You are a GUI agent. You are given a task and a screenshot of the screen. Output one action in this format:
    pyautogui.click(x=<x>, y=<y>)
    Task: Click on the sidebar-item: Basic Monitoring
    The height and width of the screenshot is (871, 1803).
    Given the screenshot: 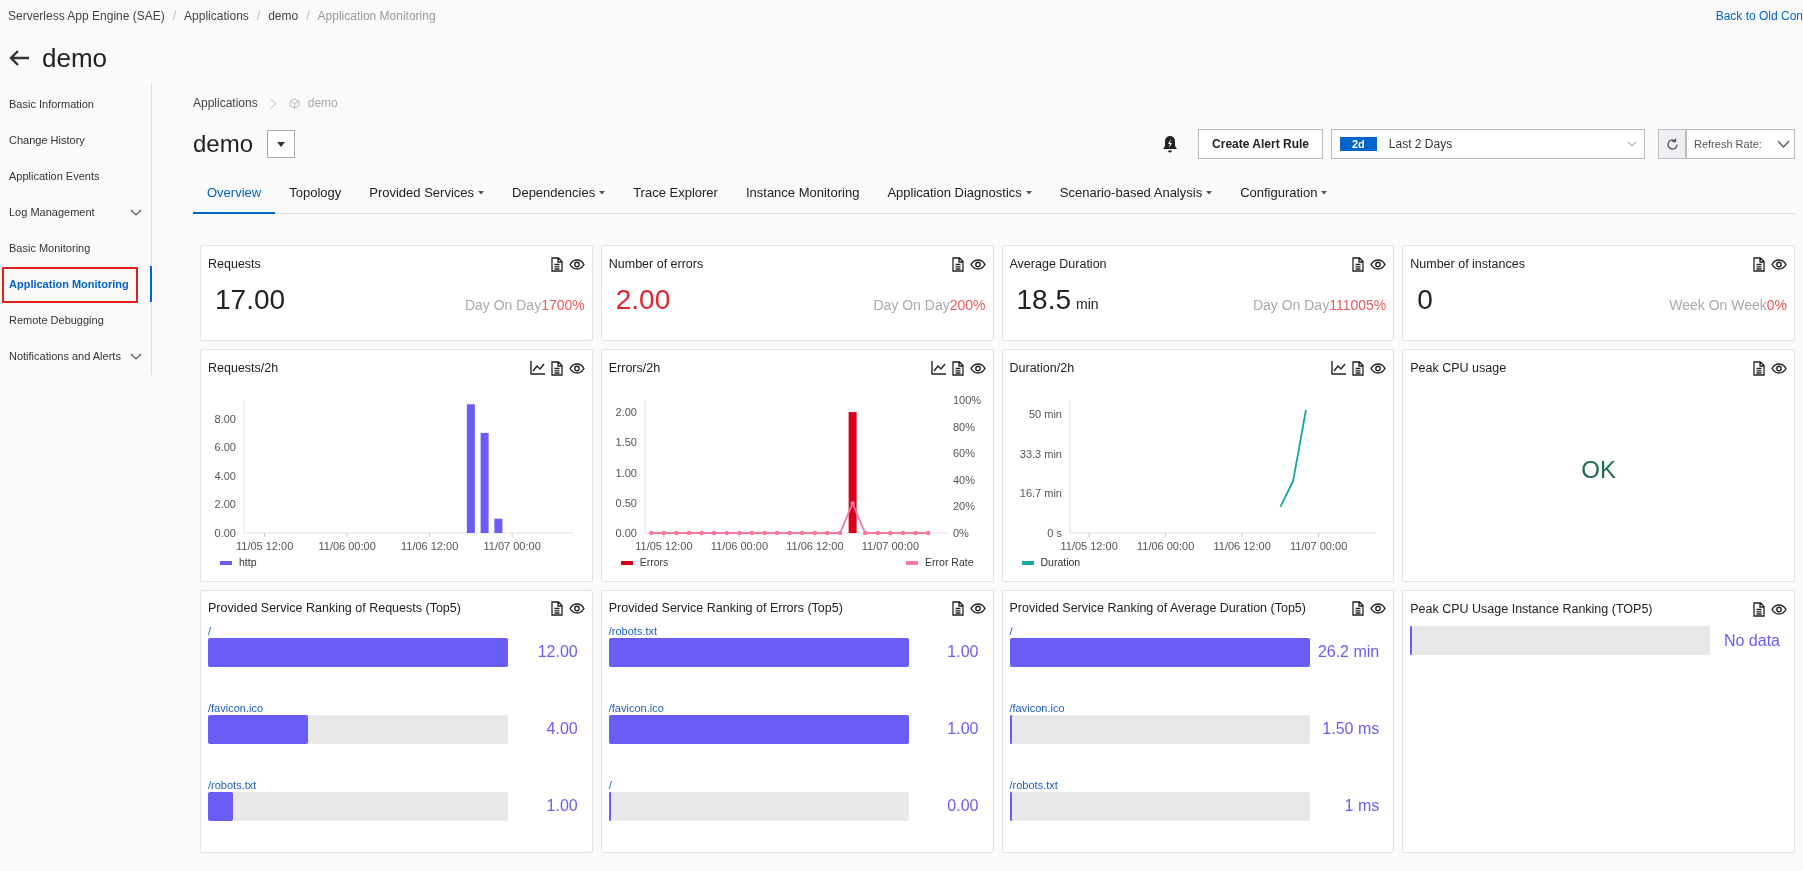 What is the action you would take?
    pyautogui.click(x=76, y=248)
    